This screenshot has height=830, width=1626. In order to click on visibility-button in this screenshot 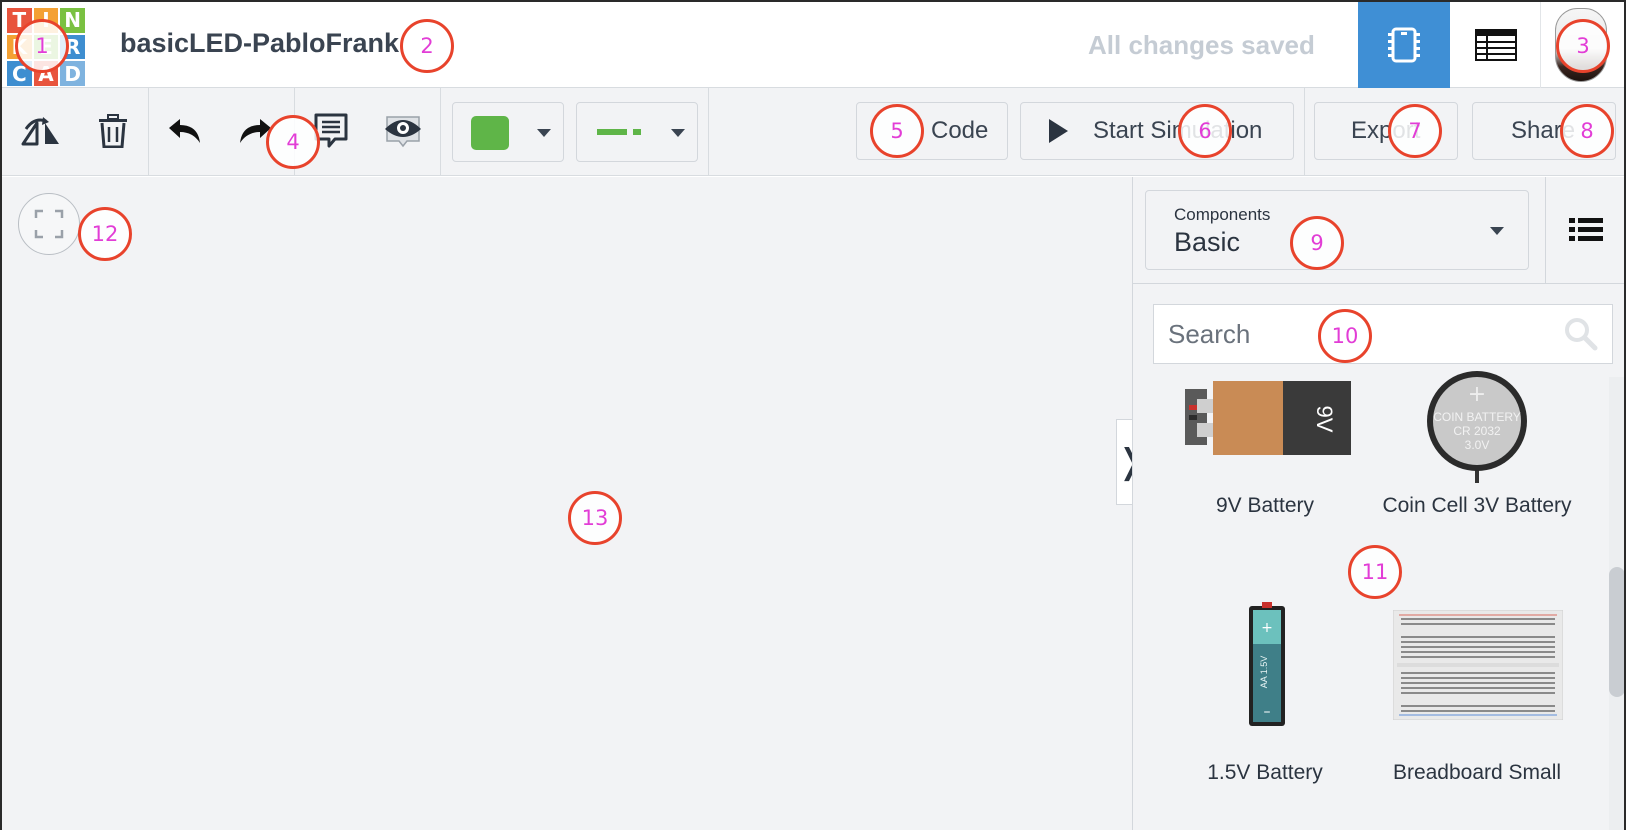, I will do `click(403, 131)`.